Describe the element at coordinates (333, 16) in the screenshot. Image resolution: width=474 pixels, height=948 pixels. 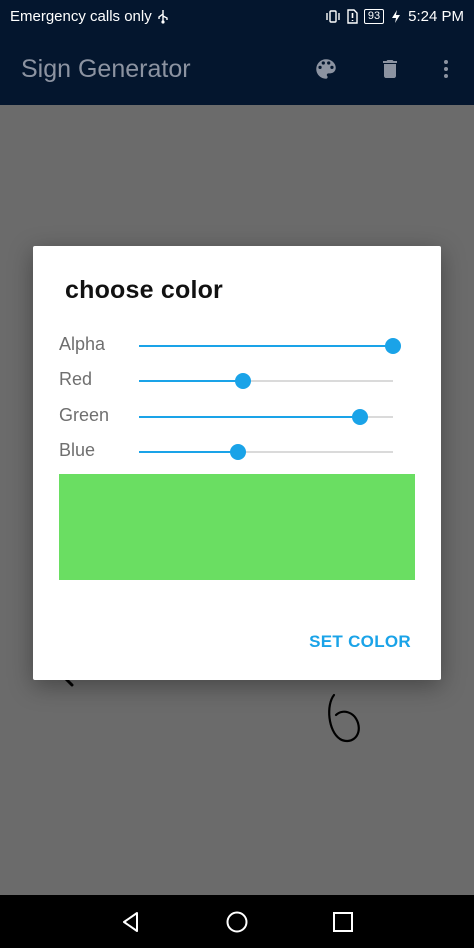
I see `vibrate-icon` at that location.